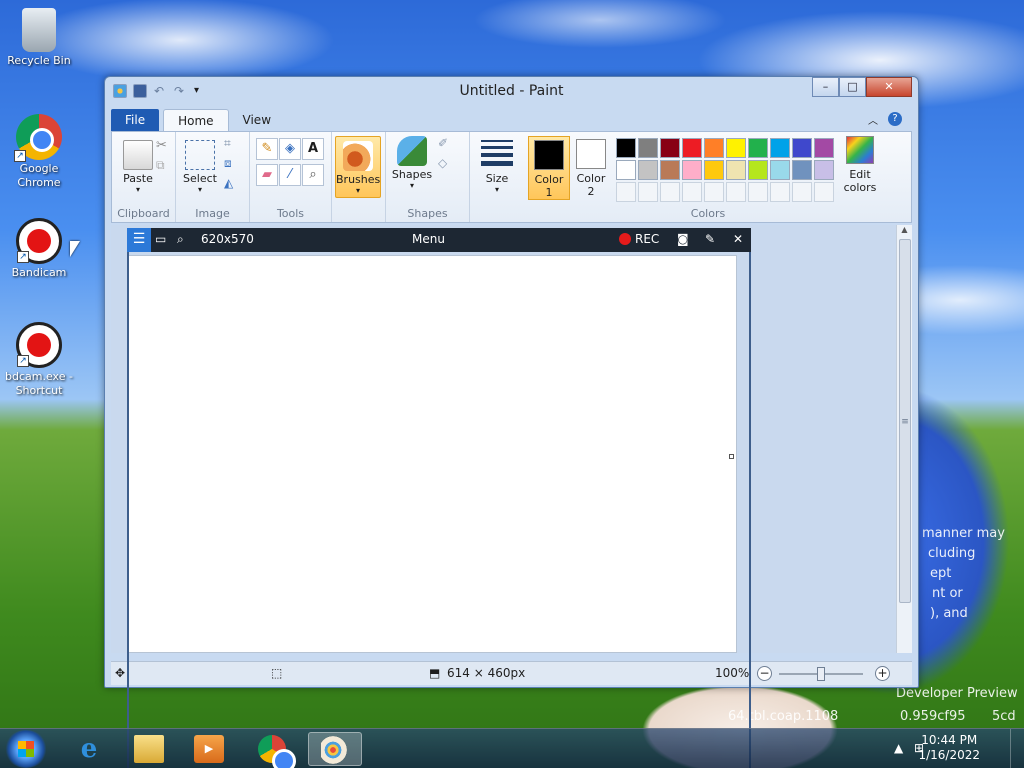 This screenshot has height=768, width=1024. What do you see at coordinates (725, 170) in the screenshot?
I see `color-palette` at bounding box center [725, 170].